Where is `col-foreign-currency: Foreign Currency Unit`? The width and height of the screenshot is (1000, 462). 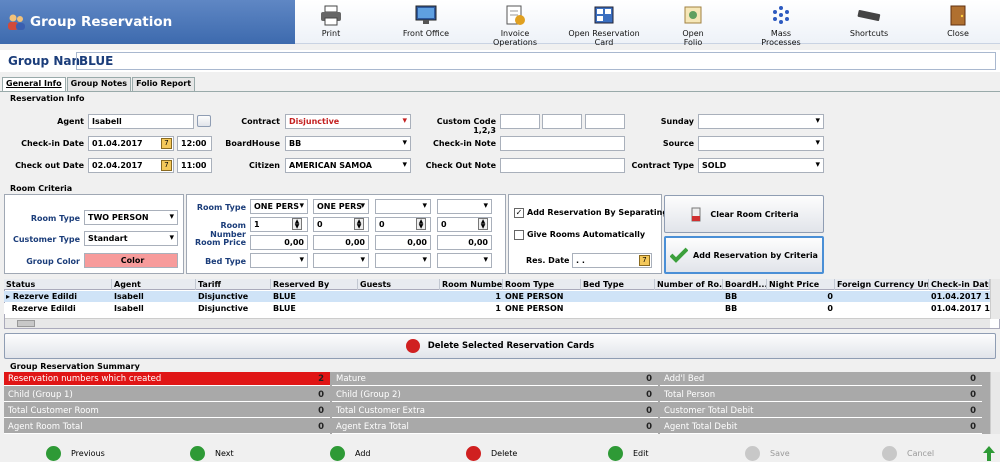 col-foreign-currency: Foreign Currency Unit is located at coordinates (882, 284).